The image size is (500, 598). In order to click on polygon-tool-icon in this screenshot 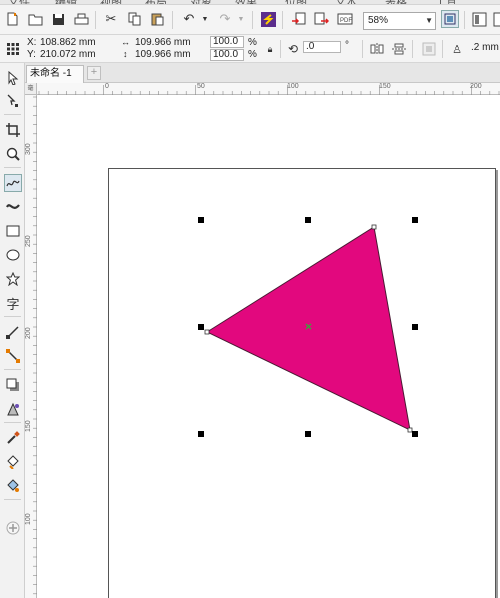, I will do `click(13, 279)`.